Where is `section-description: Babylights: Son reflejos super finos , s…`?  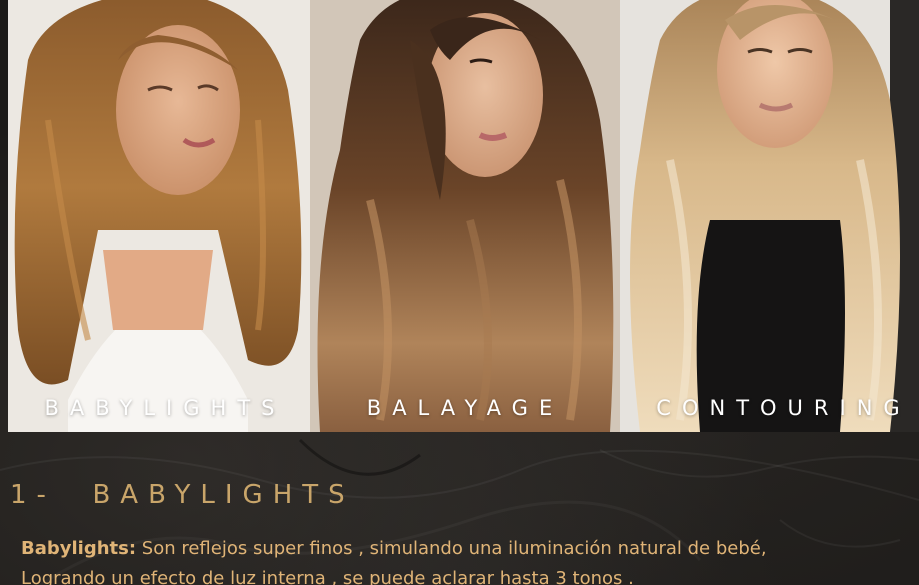 section-description: Babylights: Son reflejos super finos , s… is located at coordinates (466, 559).